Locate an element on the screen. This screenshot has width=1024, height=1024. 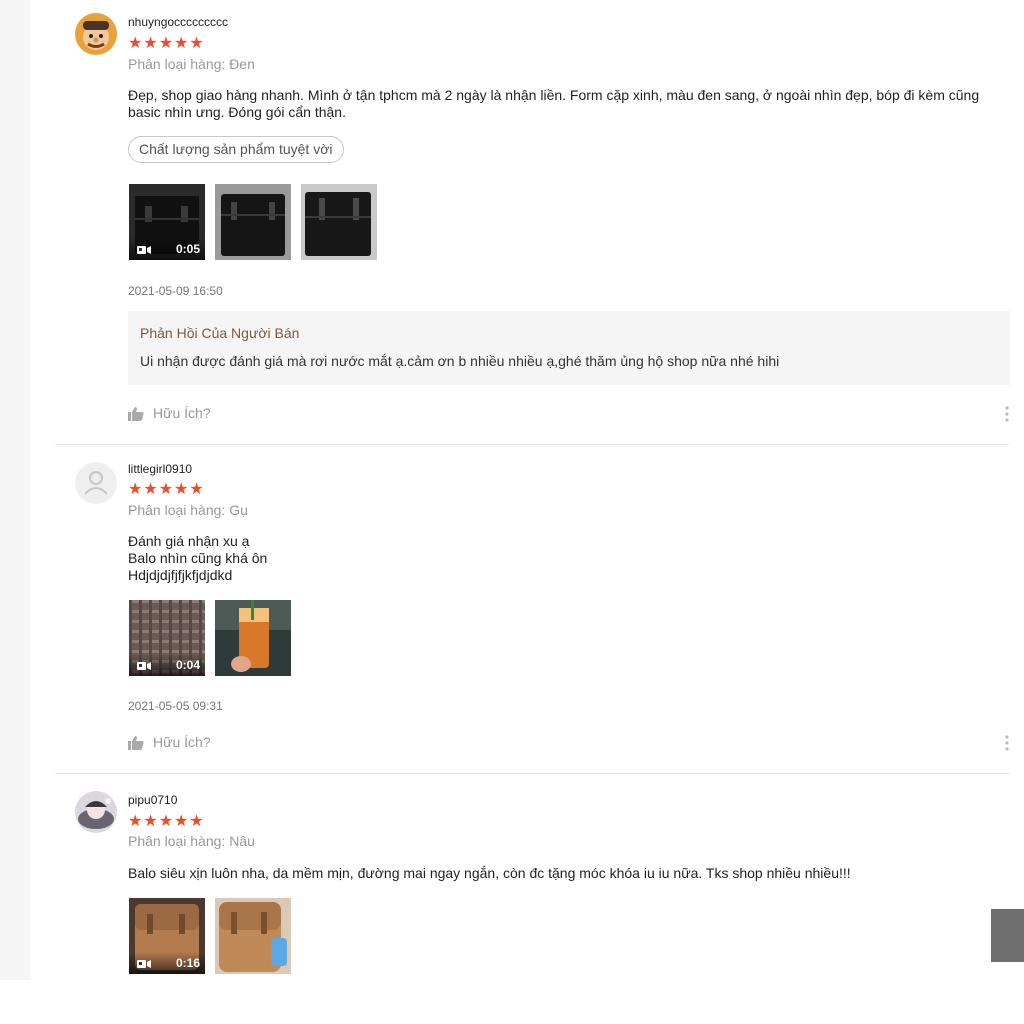
scroll-to-top-button is located at coordinates (1007, 935).